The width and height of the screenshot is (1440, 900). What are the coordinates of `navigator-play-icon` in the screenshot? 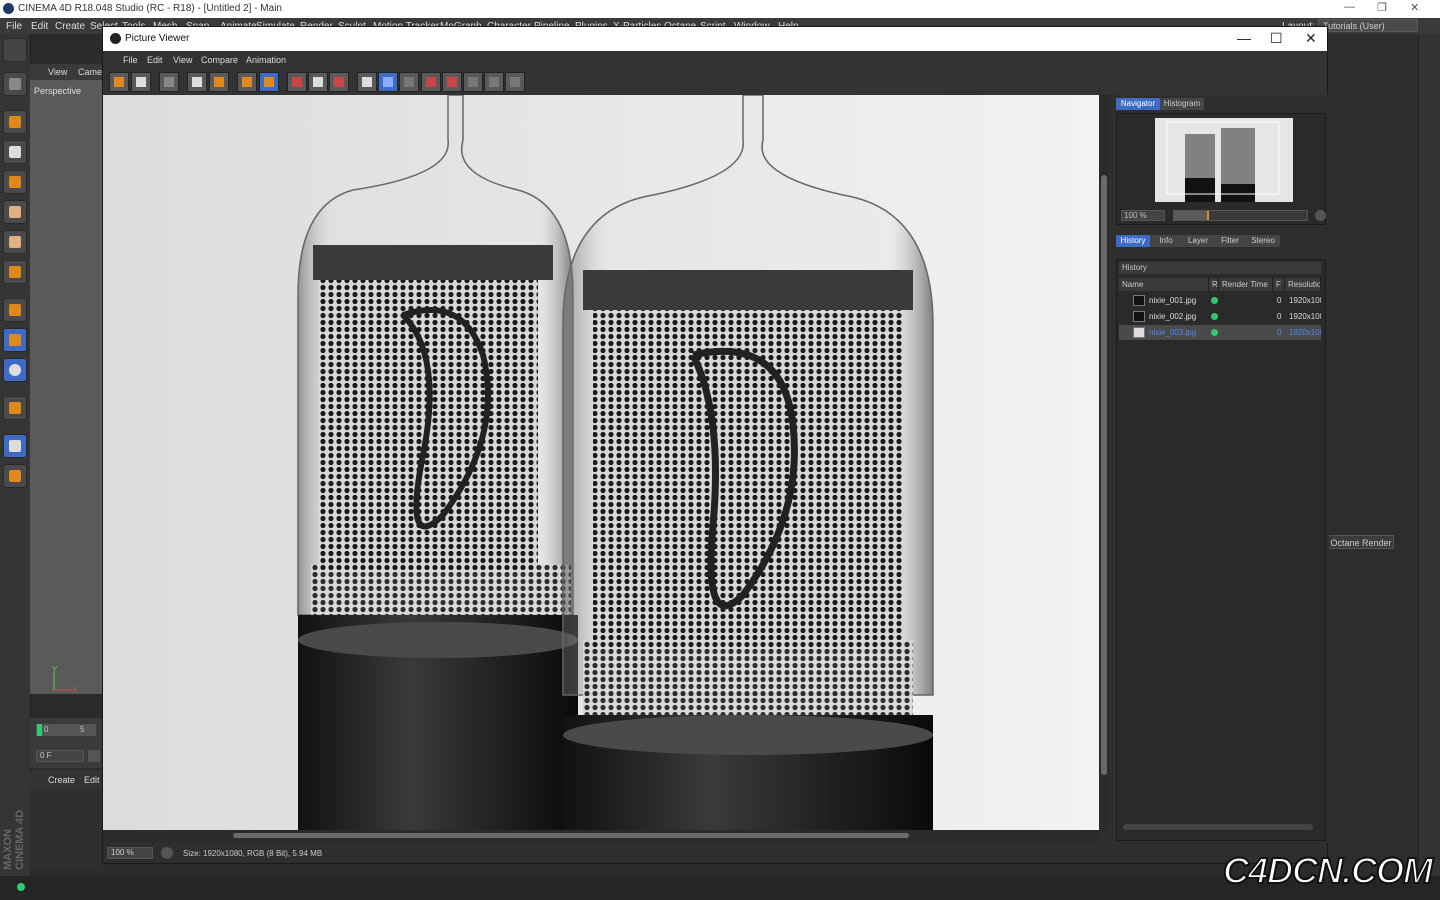 It's located at (1320, 215).